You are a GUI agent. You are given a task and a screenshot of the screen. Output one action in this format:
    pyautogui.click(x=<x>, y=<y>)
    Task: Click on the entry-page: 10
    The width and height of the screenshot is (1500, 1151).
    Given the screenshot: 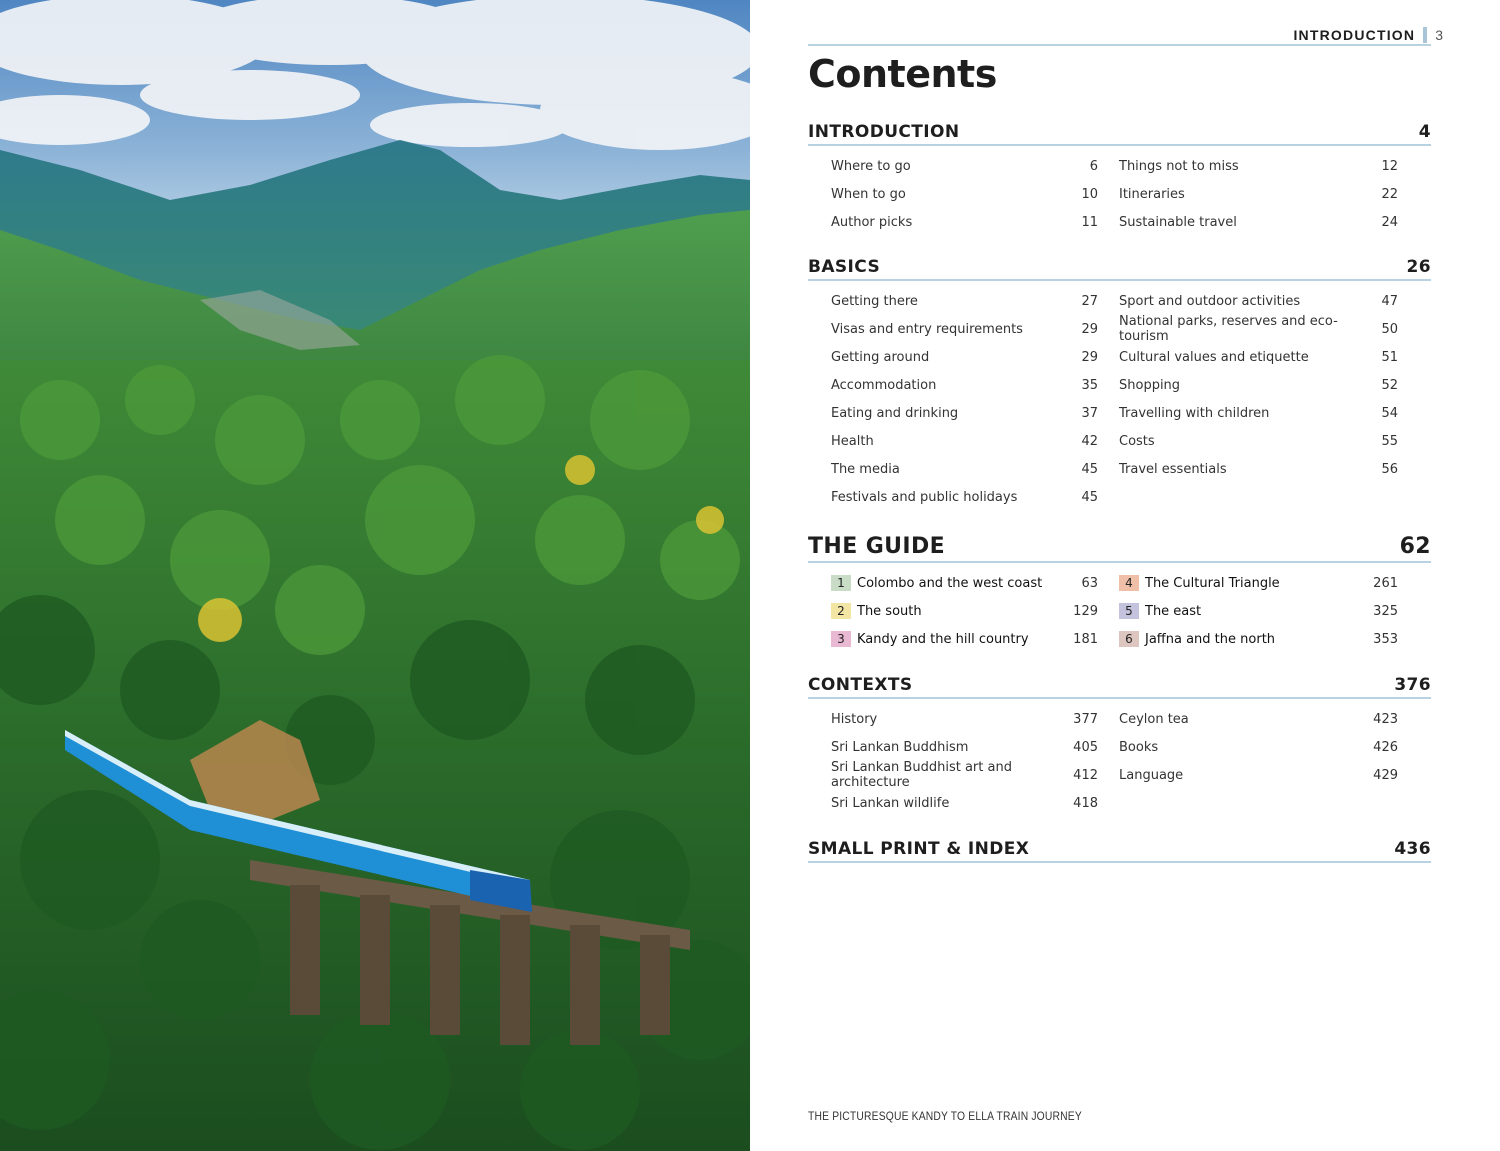 What is the action you would take?
    pyautogui.click(x=1089, y=194)
    